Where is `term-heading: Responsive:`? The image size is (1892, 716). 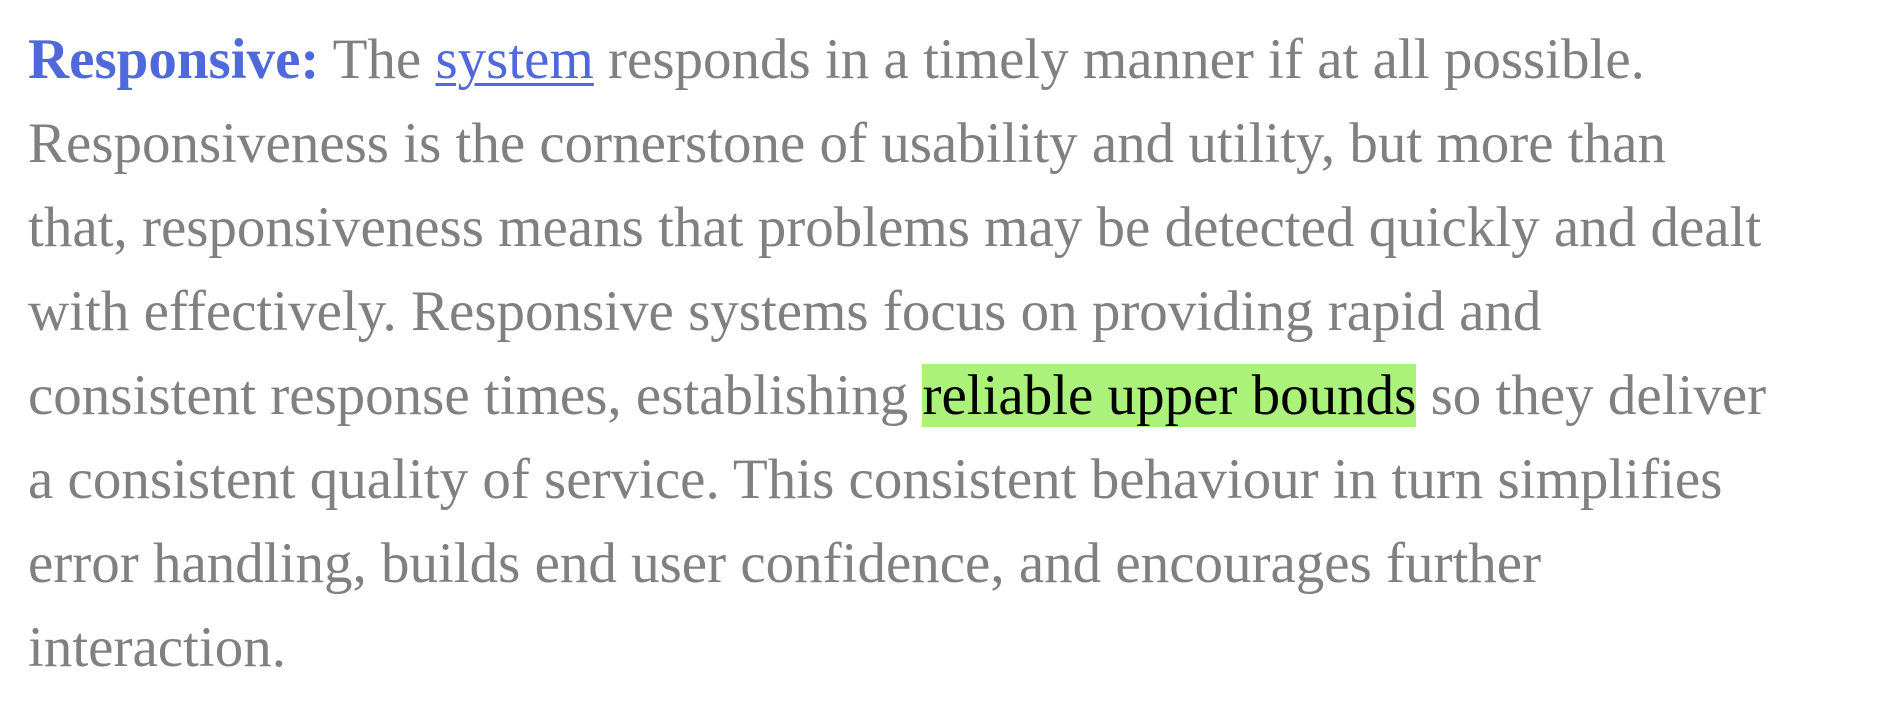 term-heading: Responsive: is located at coordinates (174, 59).